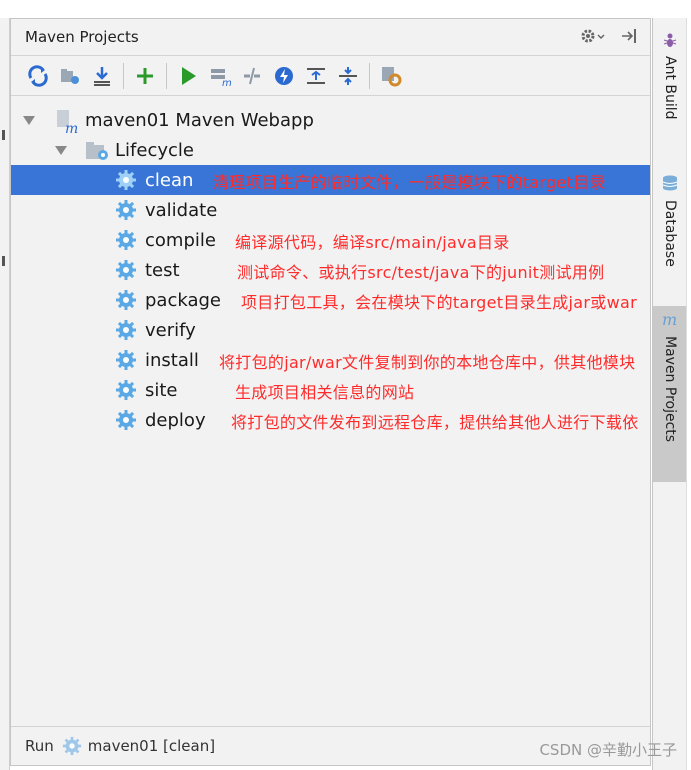 The height and width of the screenshot is (770, 691). Describe the element at coordinates (161, 390) in the screenshot. I see `phase-label: site` at that location.